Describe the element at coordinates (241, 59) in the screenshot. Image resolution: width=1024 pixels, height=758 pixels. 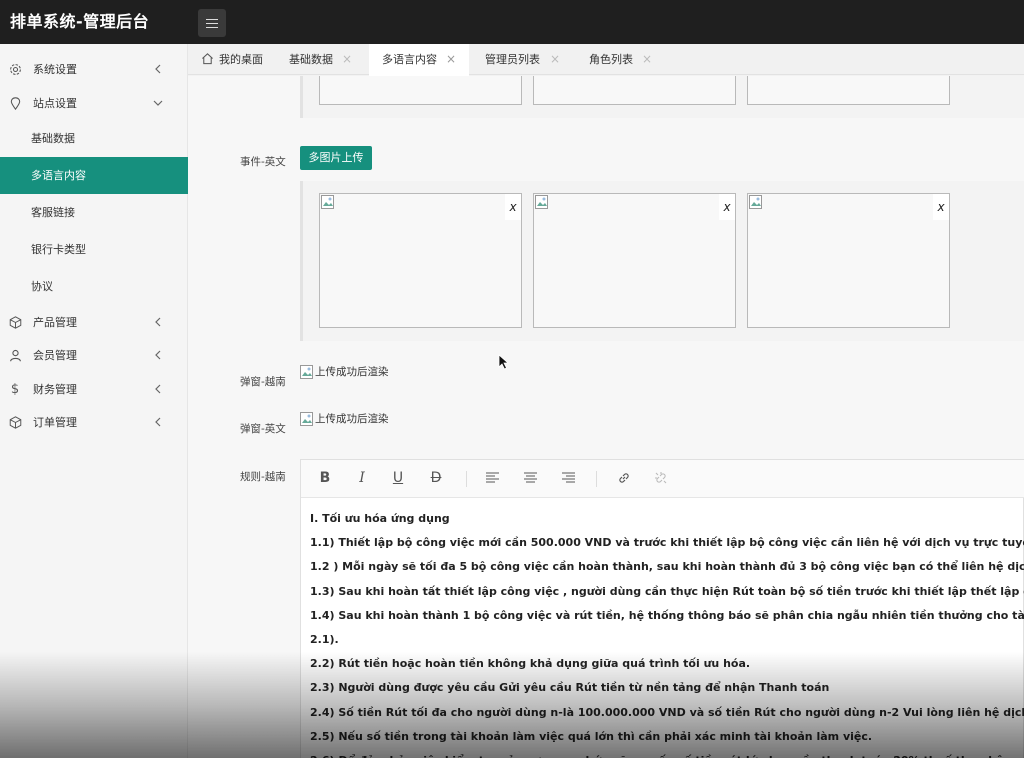
I see `tab-label: 我的桌面` at that location.